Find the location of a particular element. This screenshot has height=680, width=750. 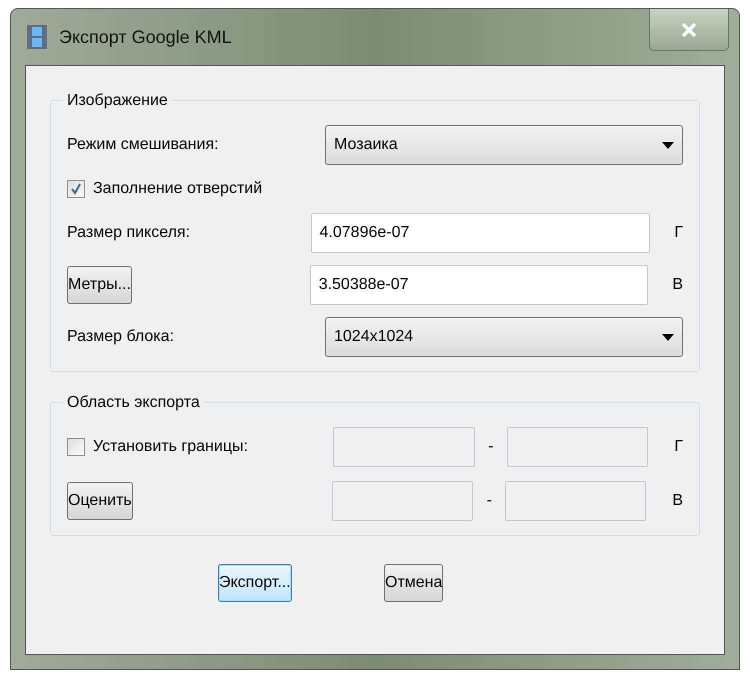

window-title: Экспорт Google KML is located at coordinates (145, 37).